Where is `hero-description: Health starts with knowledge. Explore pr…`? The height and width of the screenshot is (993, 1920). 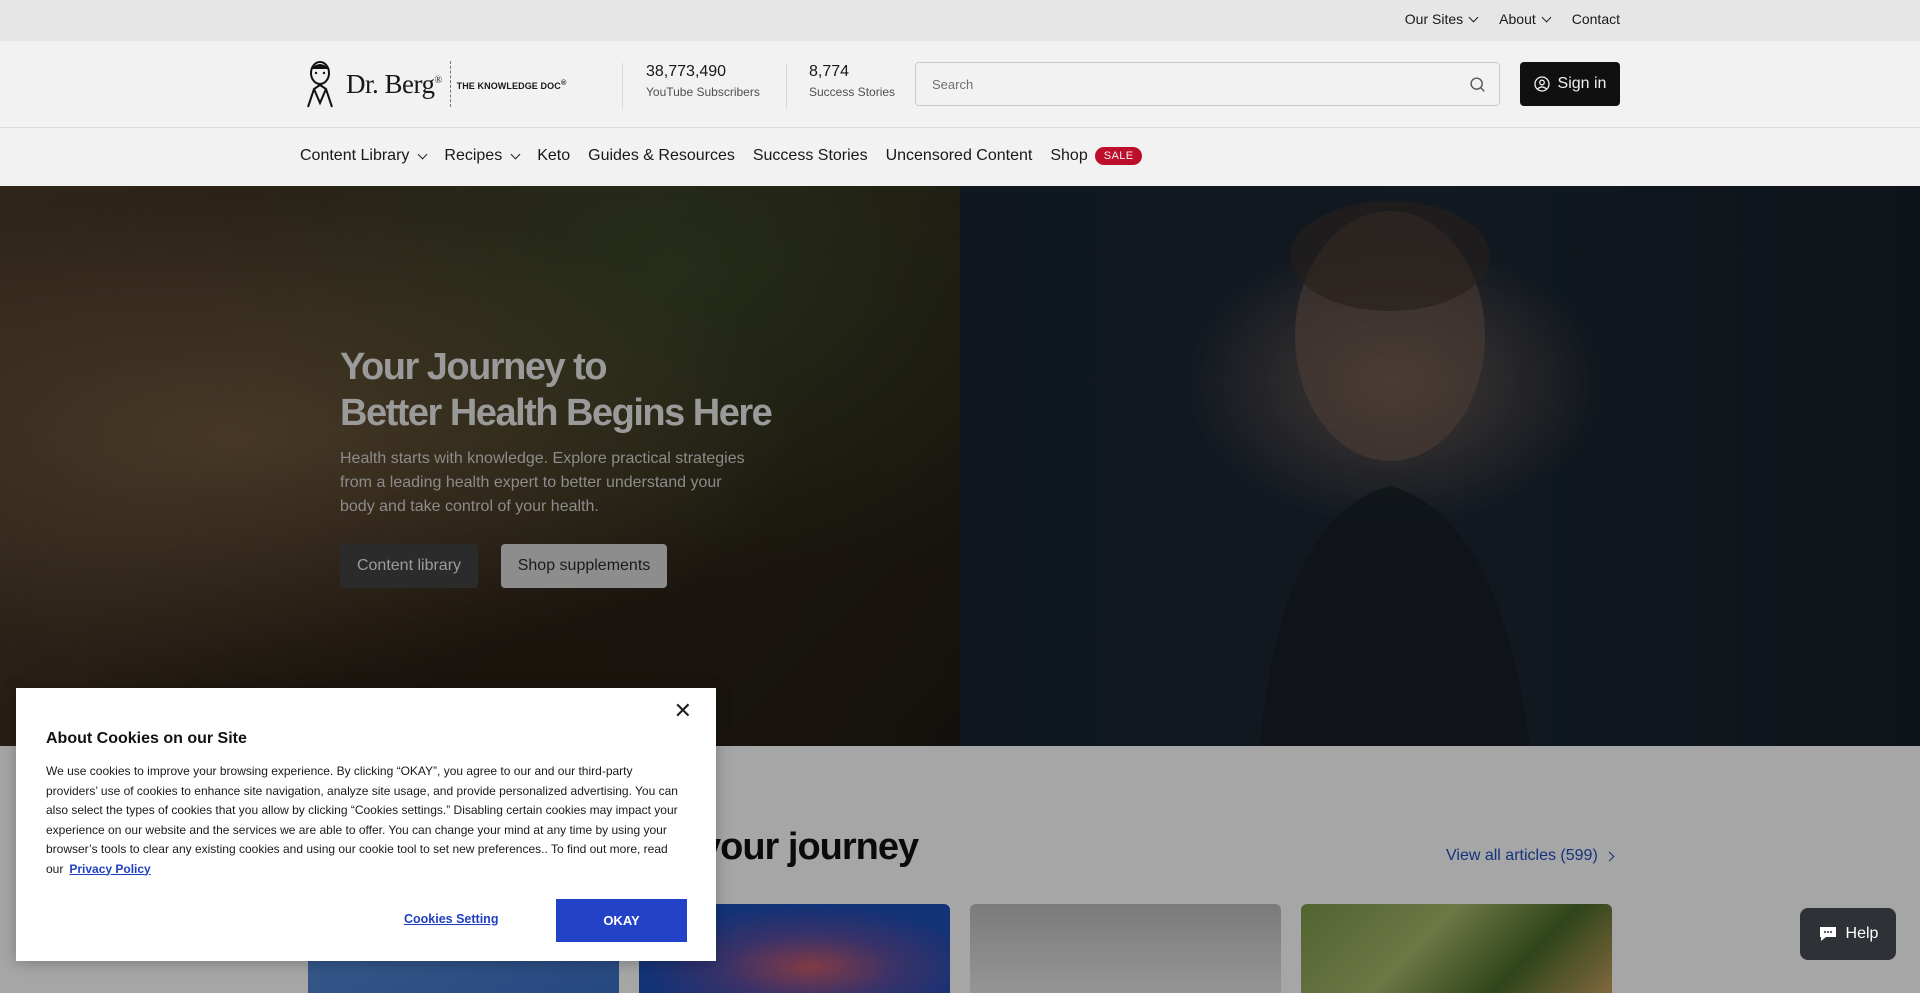
hero-description: Health starts with knowledge. Explore pr… is located at coordinates (542, 482).